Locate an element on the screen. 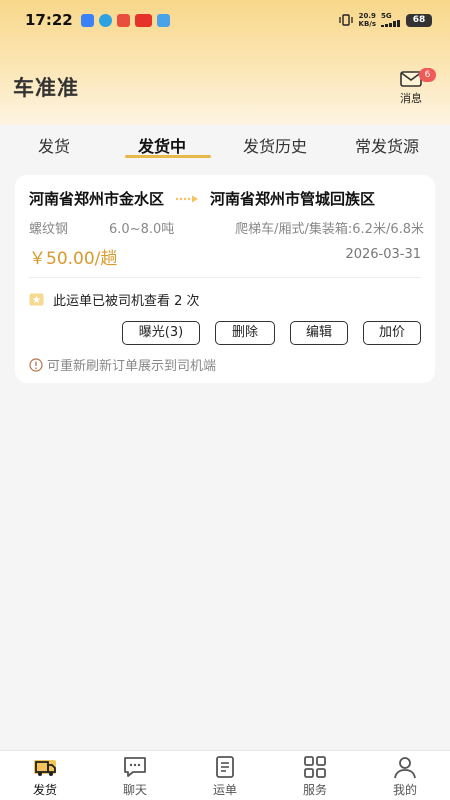  nav-ship: 发货 is located at coordinates (45, 775).